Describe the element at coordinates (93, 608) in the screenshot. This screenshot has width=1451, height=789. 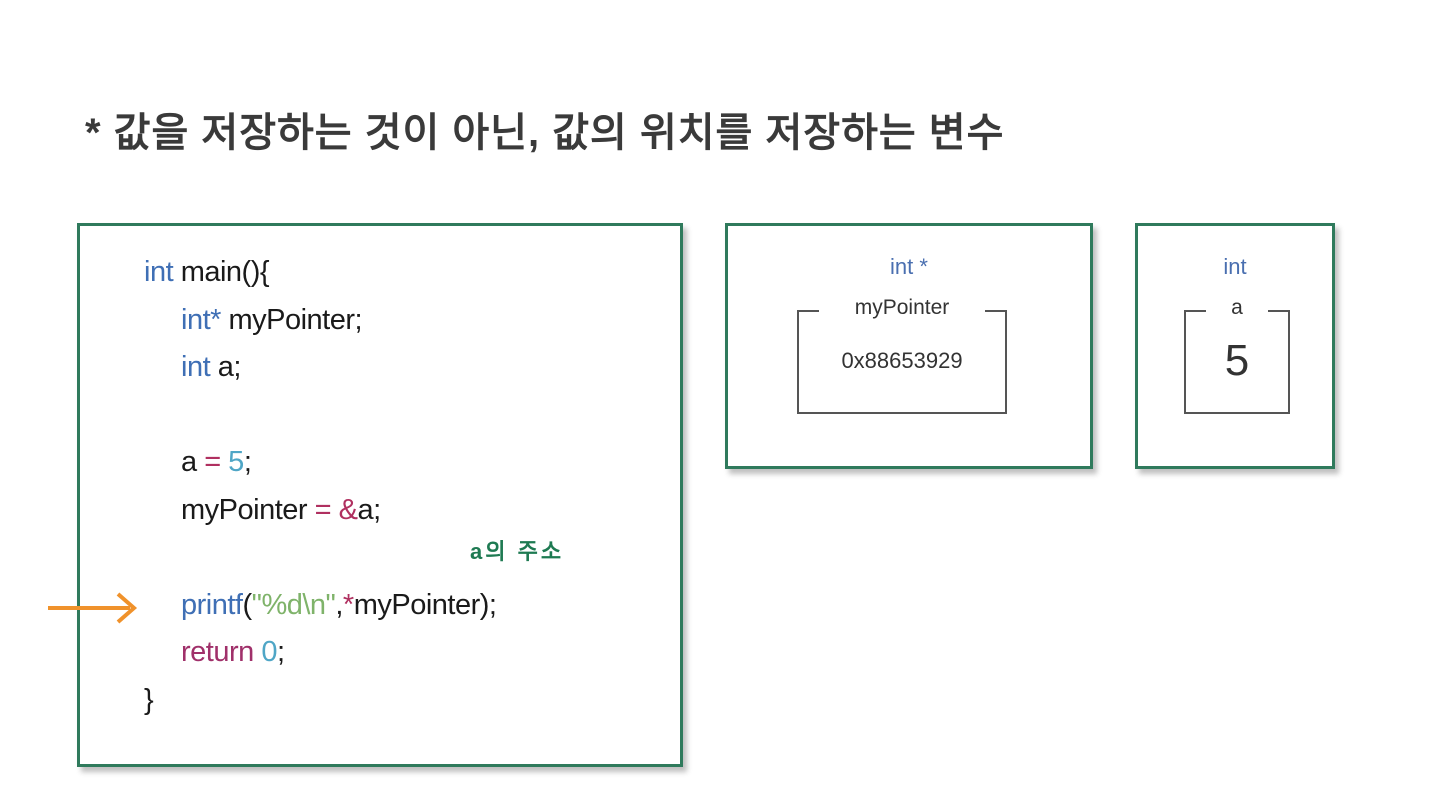
I see `arrow-right-icon` at that location.